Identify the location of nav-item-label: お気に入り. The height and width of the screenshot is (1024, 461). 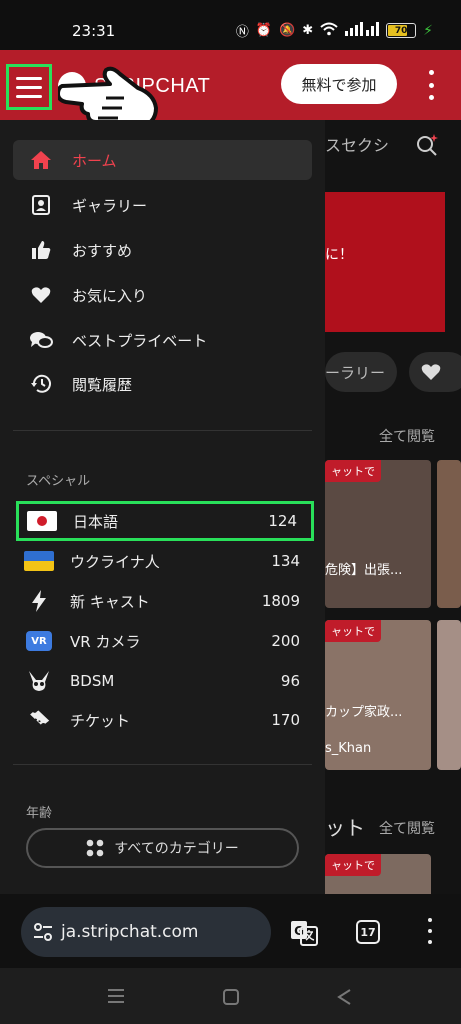
(110, 295).